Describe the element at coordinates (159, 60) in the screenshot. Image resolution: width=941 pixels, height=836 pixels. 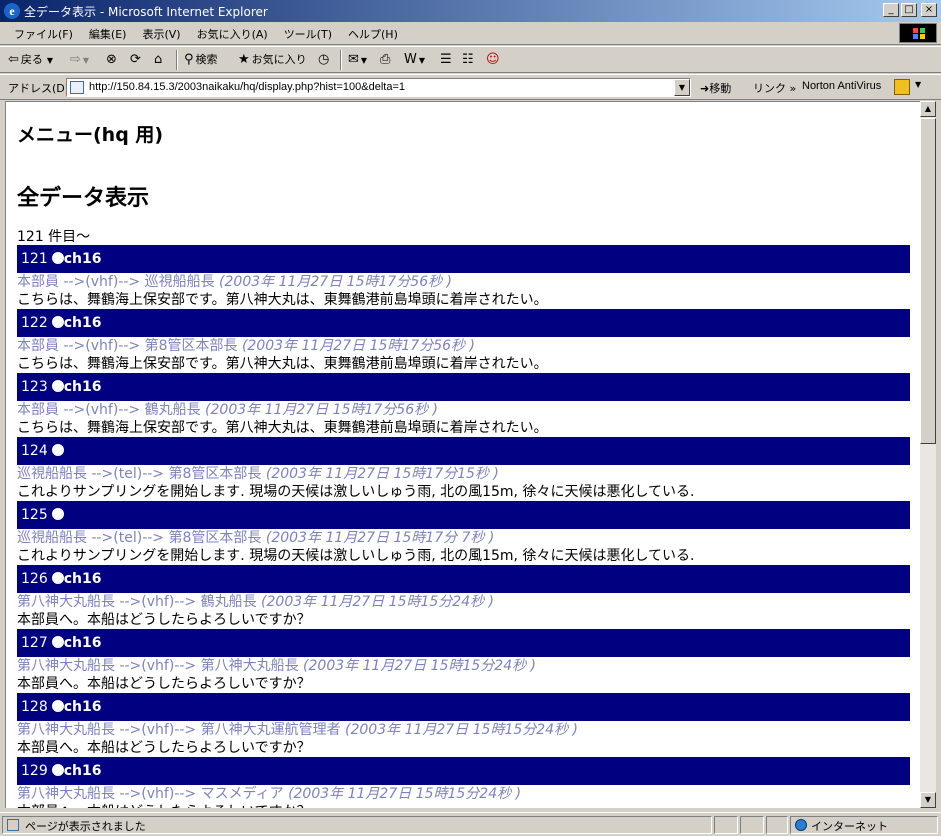
I see `home-button: ⌂` at that location.